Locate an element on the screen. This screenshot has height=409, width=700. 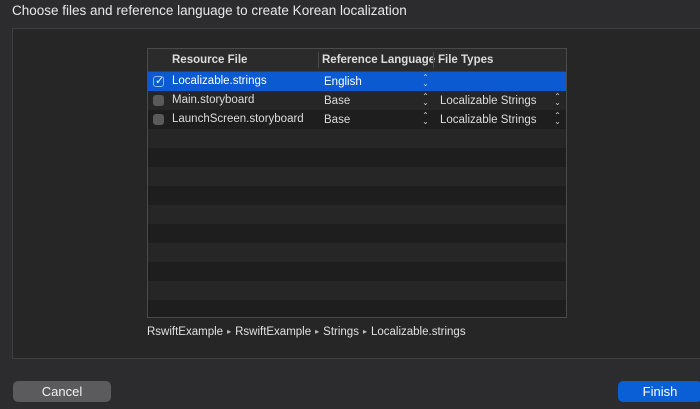
path-component: Localizable.strings is located at coordinates (418, 332).